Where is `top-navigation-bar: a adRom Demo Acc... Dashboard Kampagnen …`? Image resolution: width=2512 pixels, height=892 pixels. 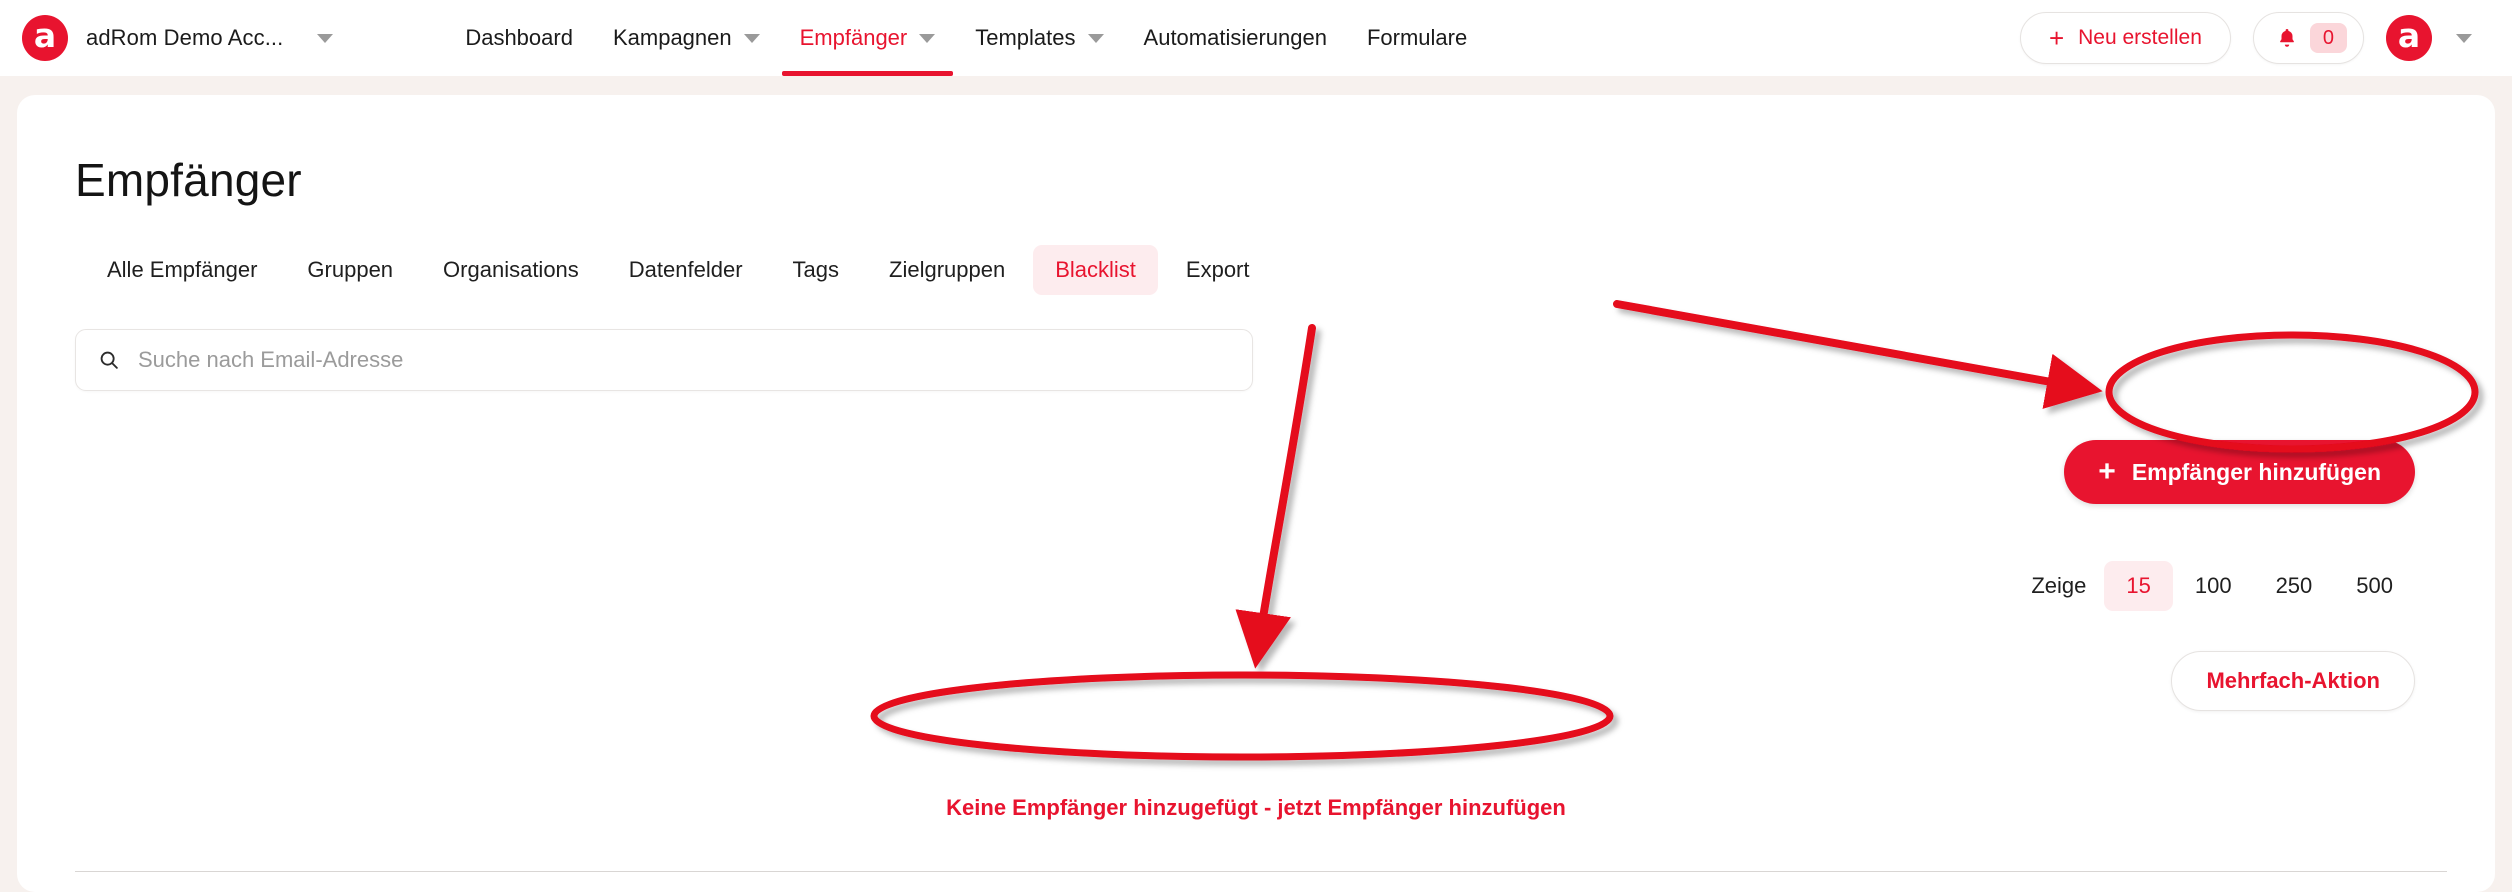
top-navigation-bar: a adRom Demo Acc... Dashboard Kampagnen … is located at coordinates (1256, 38).